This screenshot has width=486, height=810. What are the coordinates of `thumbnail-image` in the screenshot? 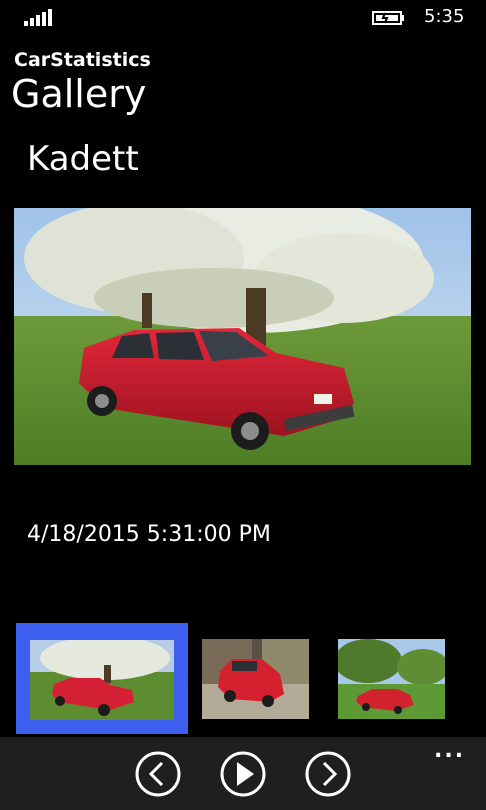 It's located at (102, 680).